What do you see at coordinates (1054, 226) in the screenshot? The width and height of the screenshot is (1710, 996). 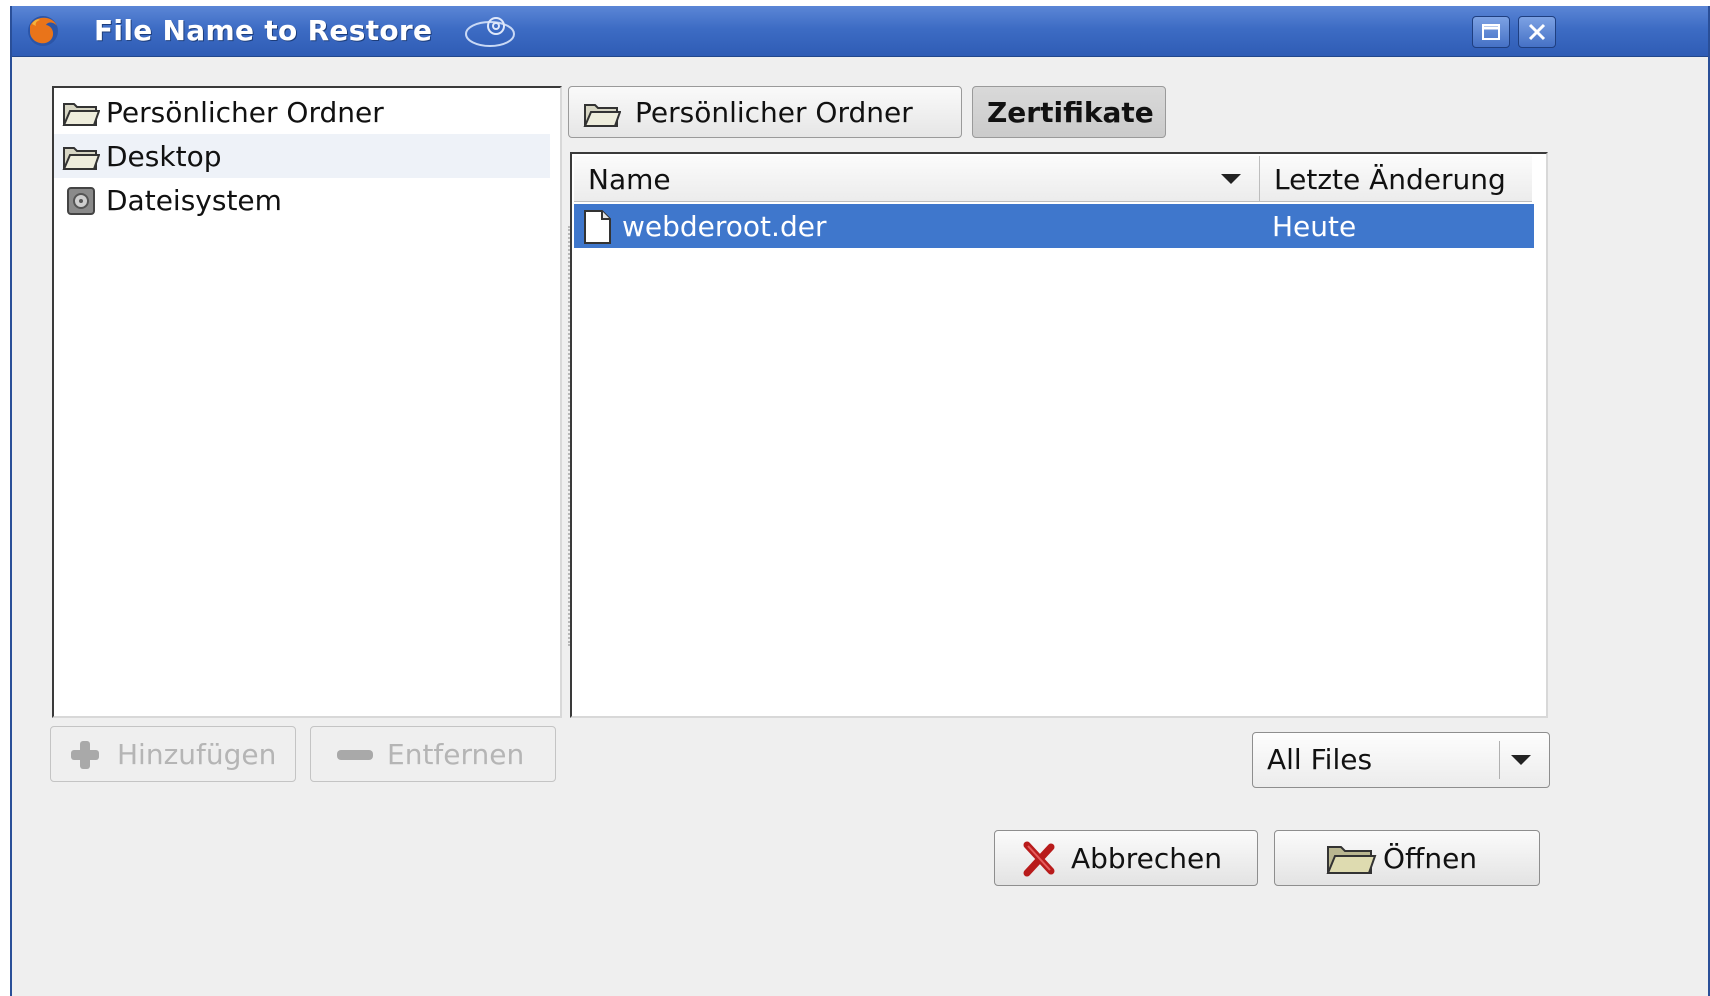 I see `file-row: webderoot.der Heute` at bounding box center [1054, 226].